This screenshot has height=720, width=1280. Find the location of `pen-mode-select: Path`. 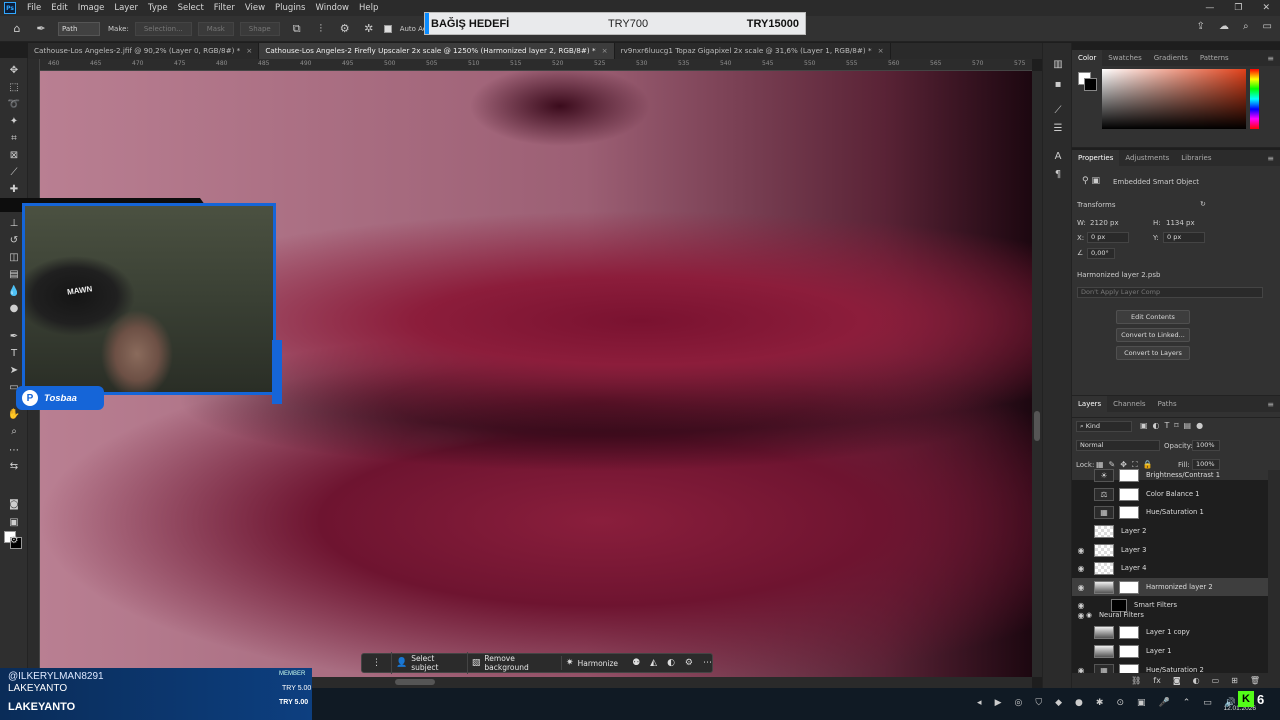

pen-mode-select: Path is located at coordinates (79, 28).